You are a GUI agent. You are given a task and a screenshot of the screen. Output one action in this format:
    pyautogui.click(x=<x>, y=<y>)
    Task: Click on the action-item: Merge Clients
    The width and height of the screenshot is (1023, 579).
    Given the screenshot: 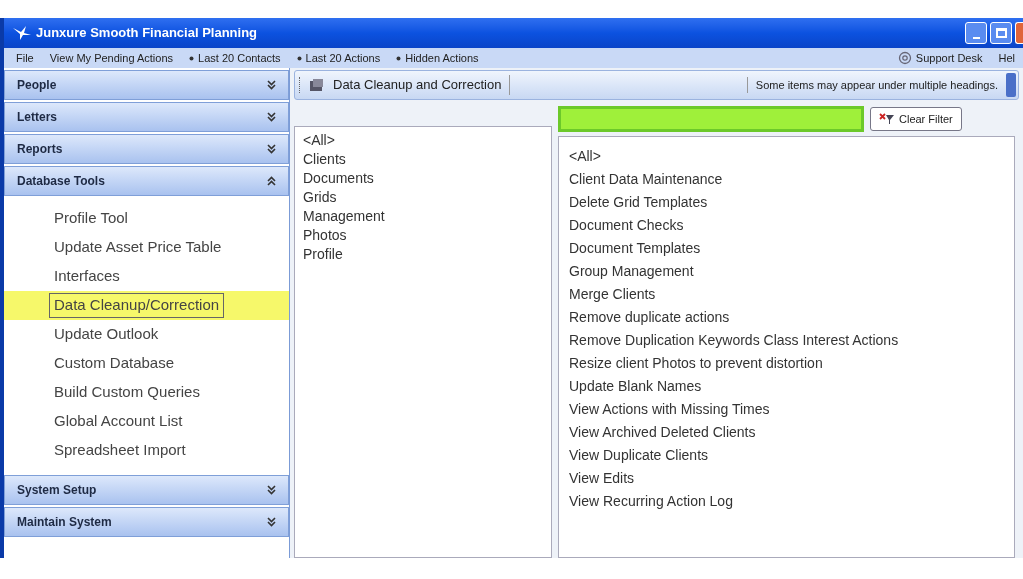 What is the action you would take?
    pyautogui.click(x=791, y=294)
    